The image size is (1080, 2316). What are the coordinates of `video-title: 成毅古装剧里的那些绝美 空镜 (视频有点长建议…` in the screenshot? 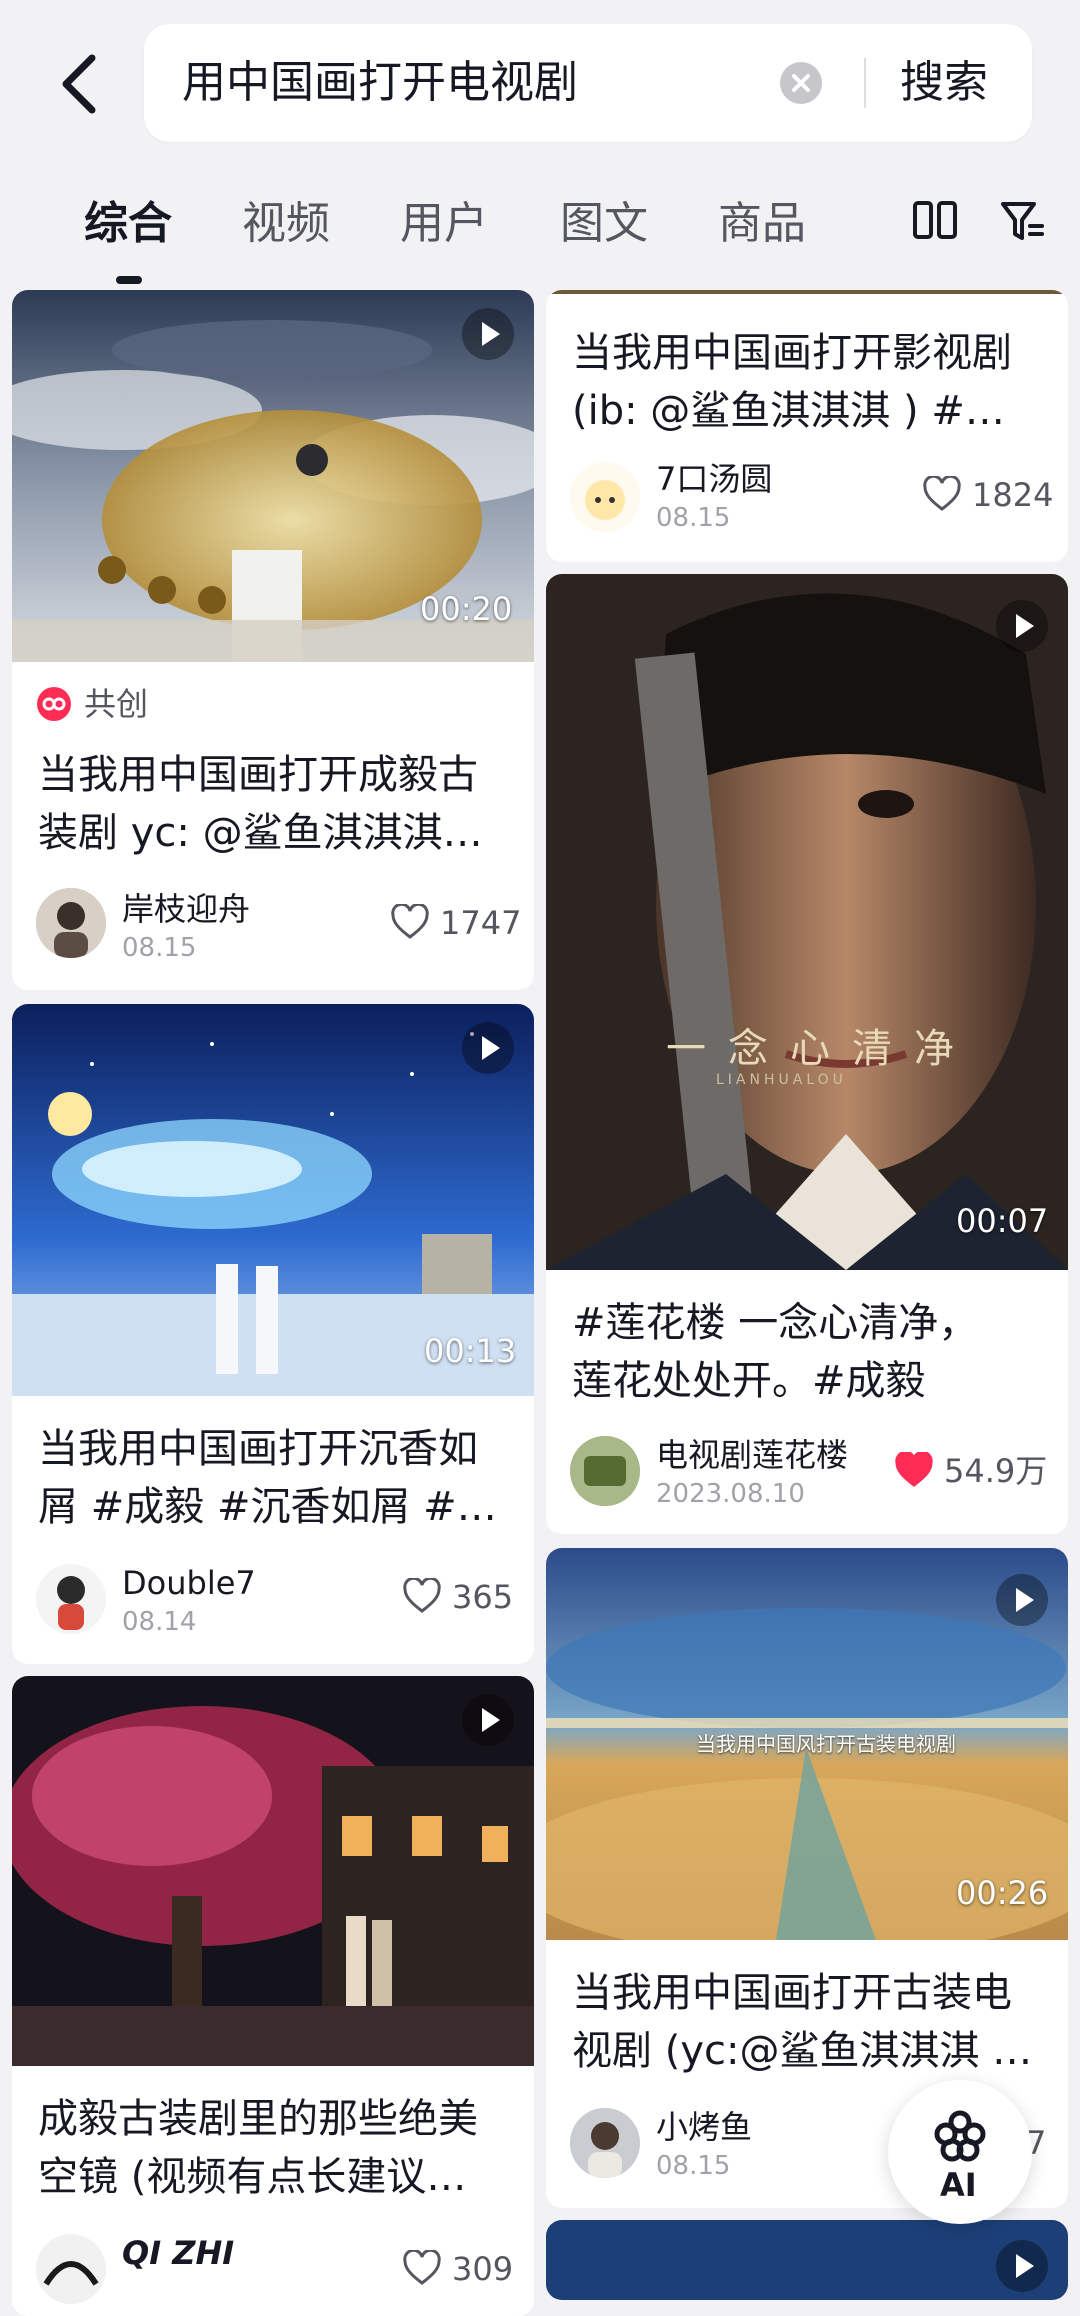 It's located at (274, 2148).